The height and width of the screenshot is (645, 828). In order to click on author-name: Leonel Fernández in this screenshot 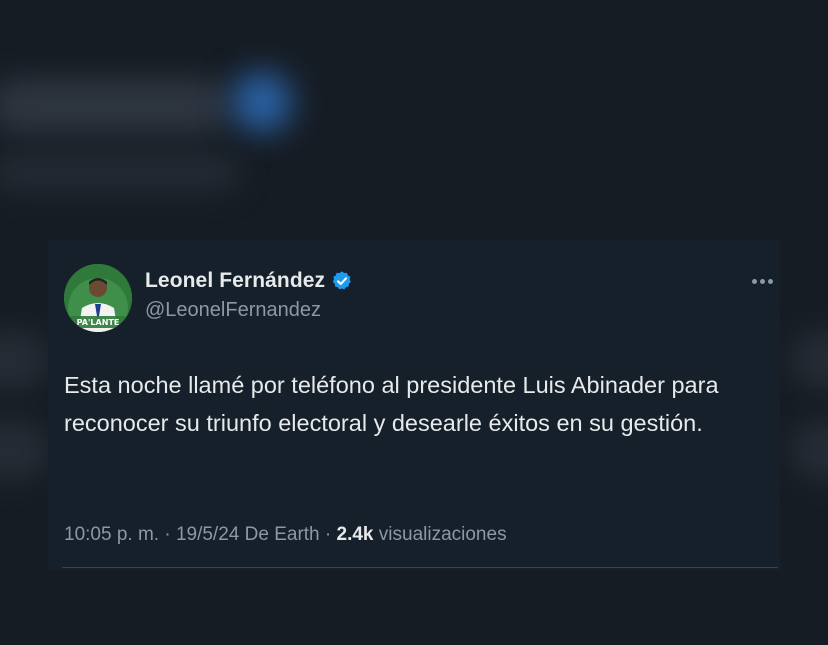, I will do `click(235, 281)`.